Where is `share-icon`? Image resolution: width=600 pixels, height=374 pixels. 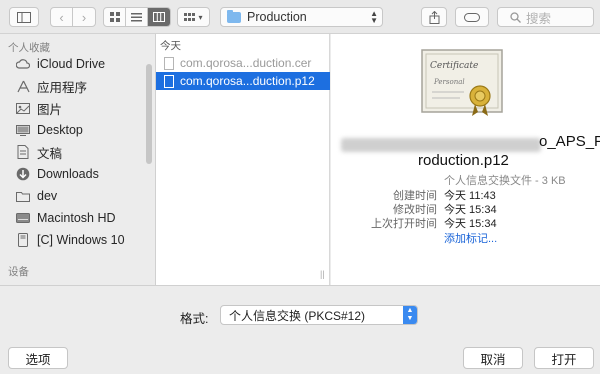 share-icon is located at coordinates (434, 17).